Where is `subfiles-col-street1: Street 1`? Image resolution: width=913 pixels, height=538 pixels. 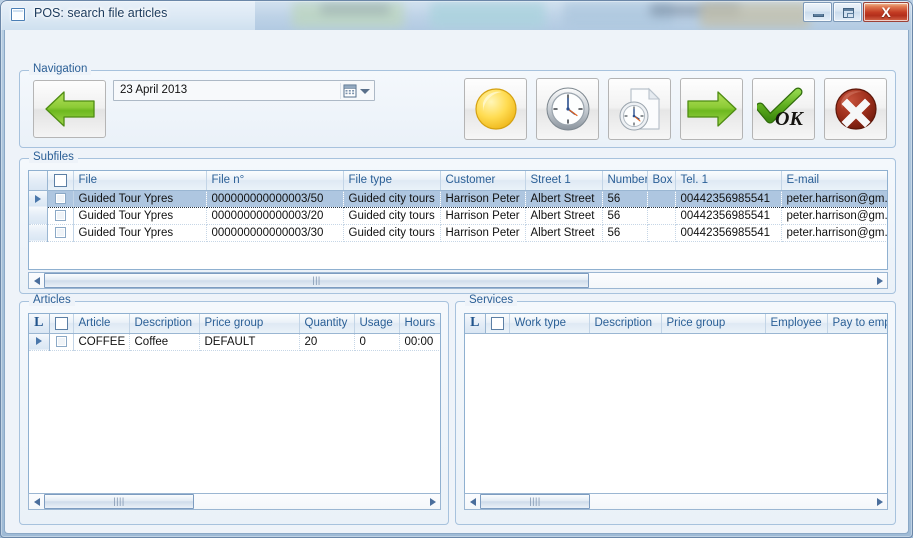
subfiles-col-street1: Street 1 is located at coordinates (564, 181).